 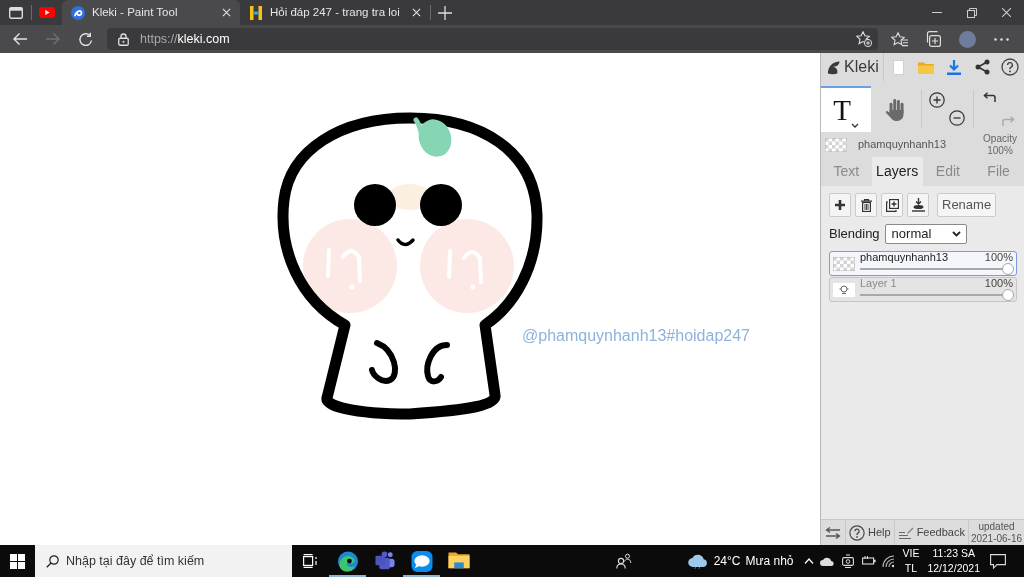 I want to click on merge-layer-button, so click(x=918, y=205).